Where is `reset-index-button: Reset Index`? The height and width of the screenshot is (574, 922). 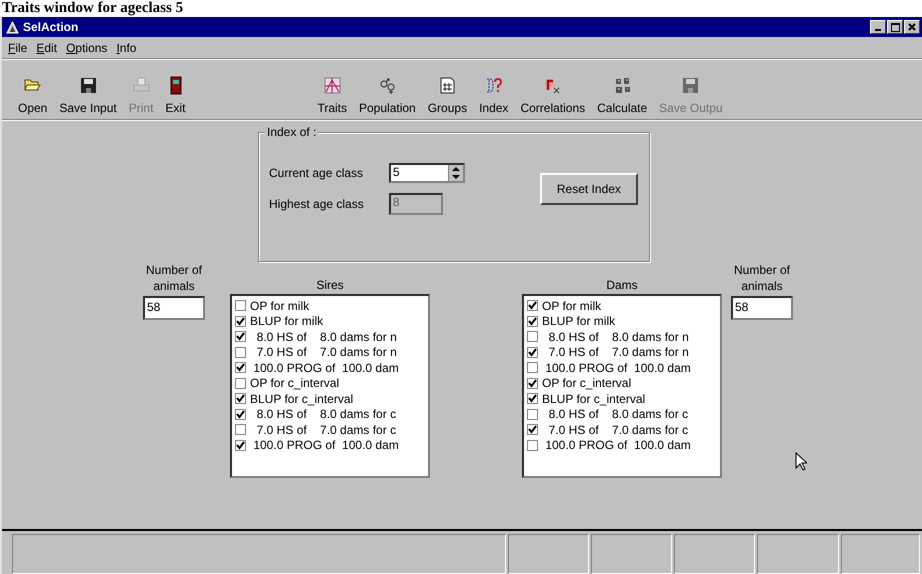
reset-index-button: Reset Index is located at coordinates (589, 189).